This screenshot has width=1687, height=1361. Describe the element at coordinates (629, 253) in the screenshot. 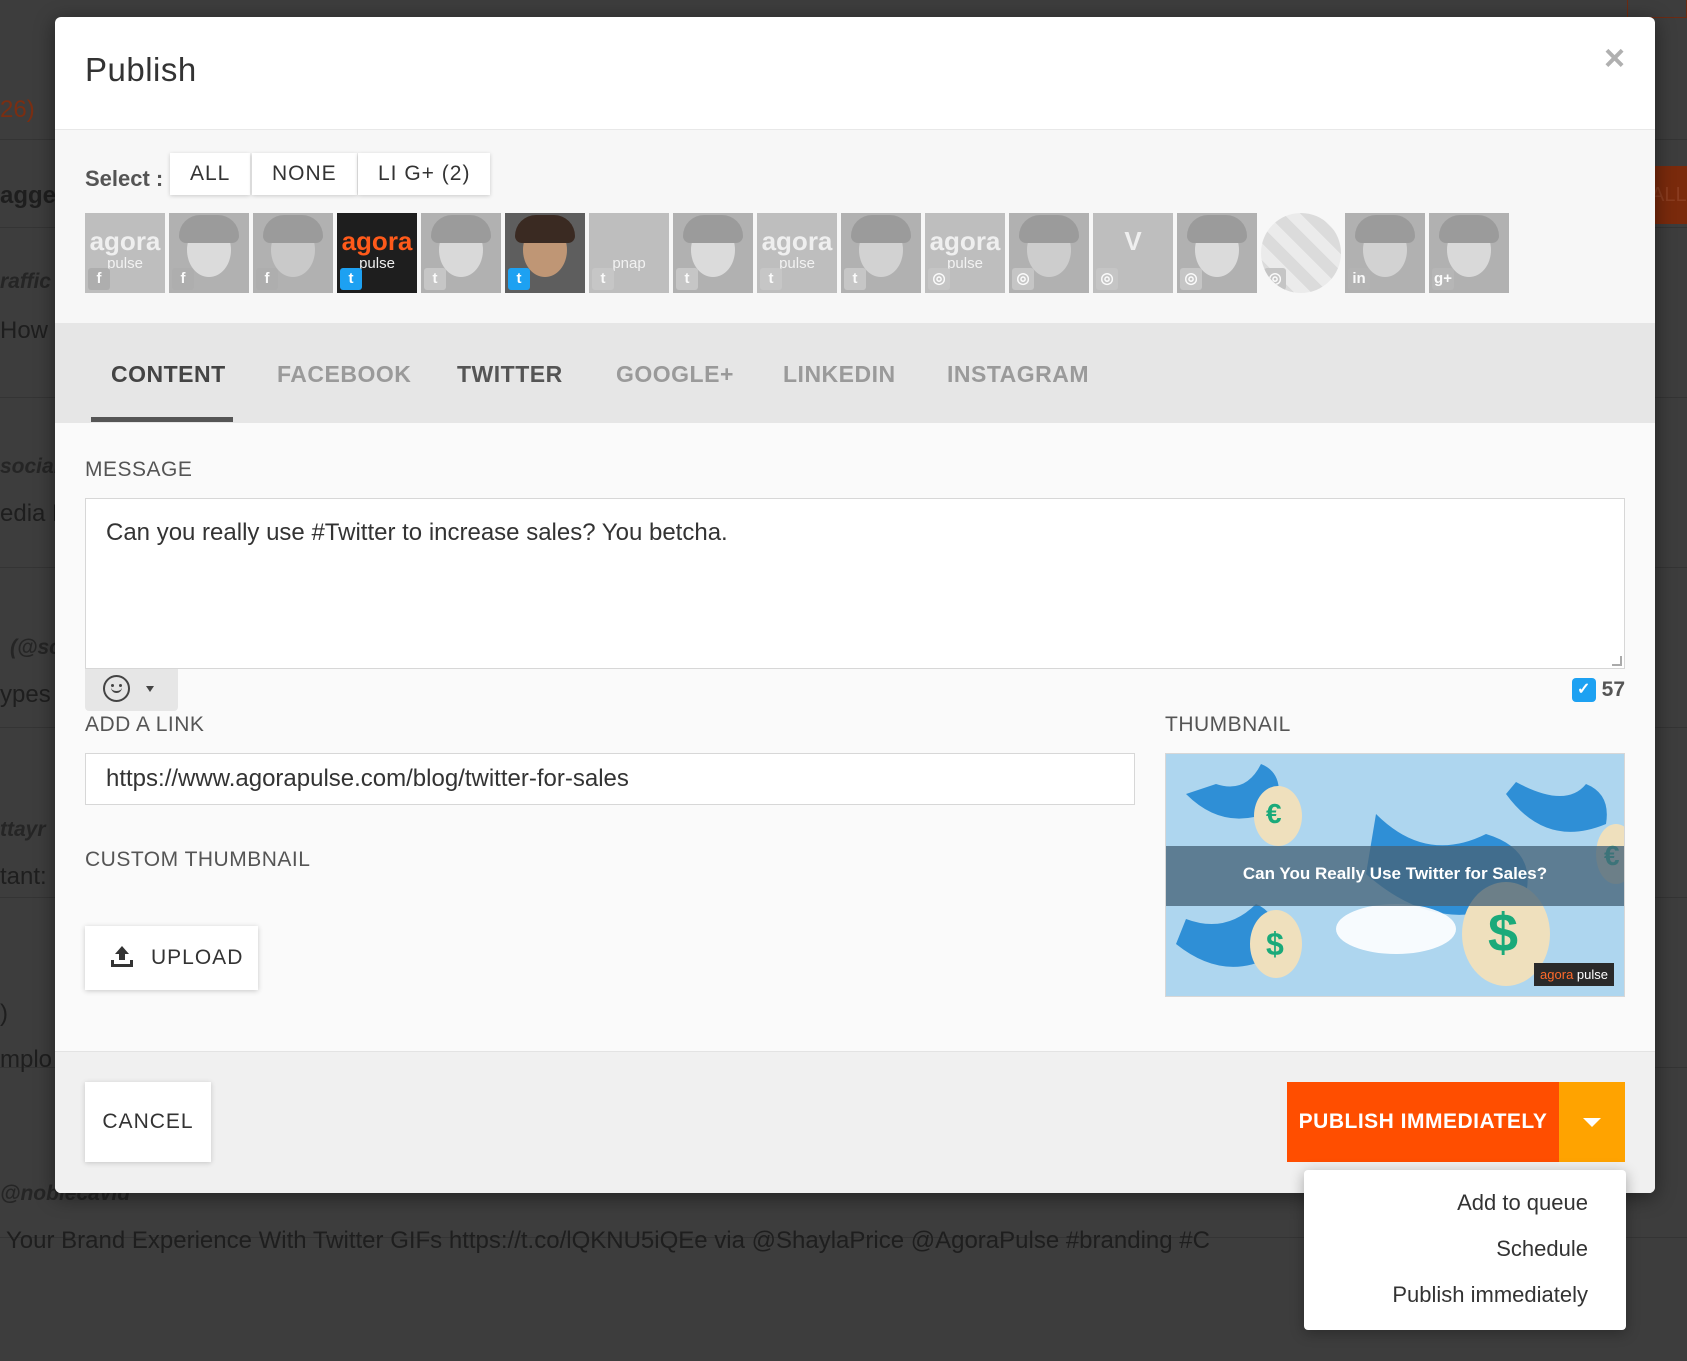

I see `profile-avatar-twitter: pnap t` at that location.